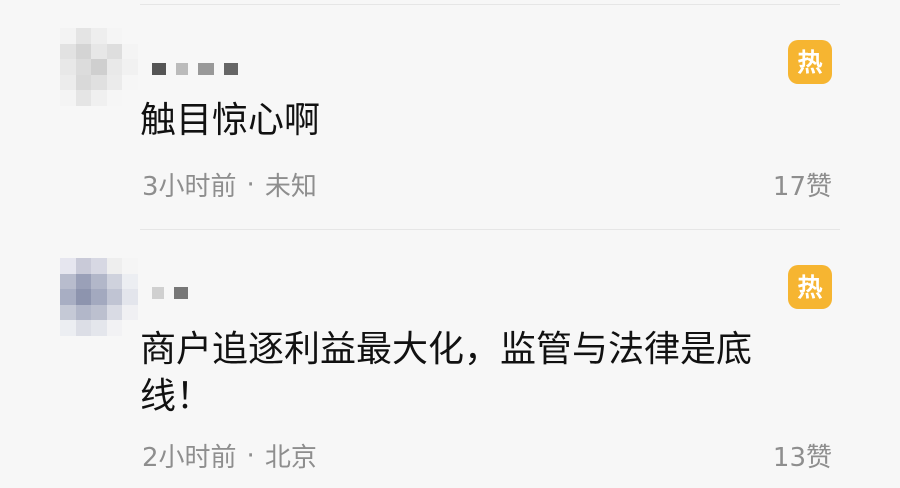  What do you see at coordinates (230, 120) in the screenshot?
I see `comment-text: 触目惊心啊` at bounding box center [230, 120].